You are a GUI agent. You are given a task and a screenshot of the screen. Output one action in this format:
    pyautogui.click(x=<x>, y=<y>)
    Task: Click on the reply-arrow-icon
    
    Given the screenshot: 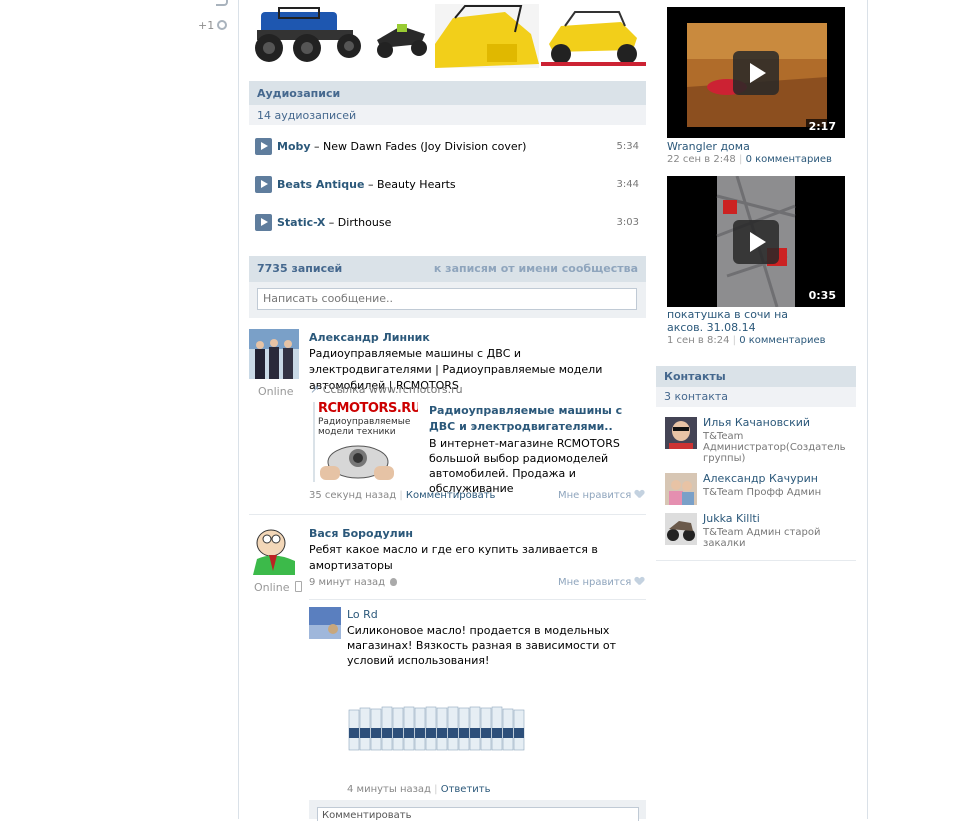 What is the action you would take?
    pyautogui.click(x=222, y=3)
    